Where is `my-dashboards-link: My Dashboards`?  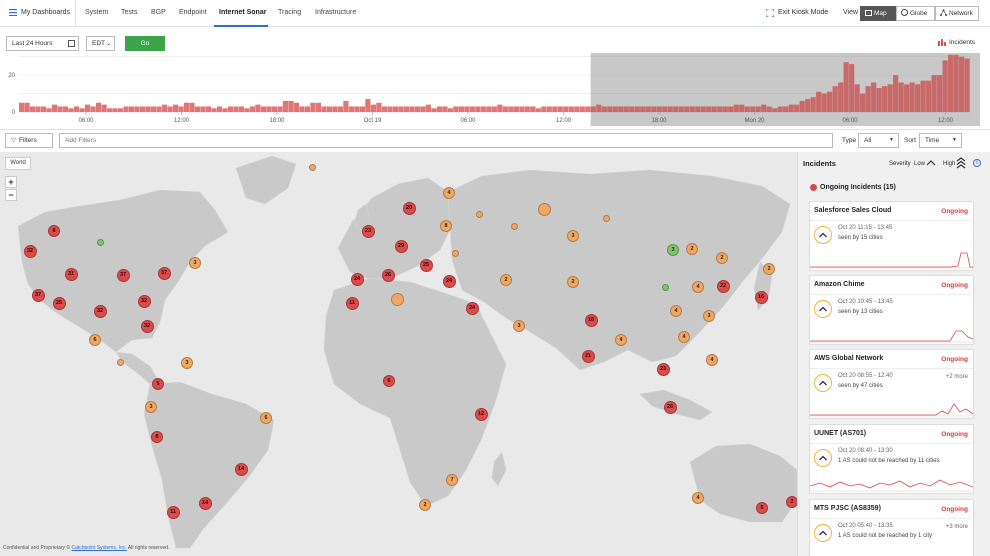
my-dashboards-link: My Dashboards is located at coordinates (45, 12).